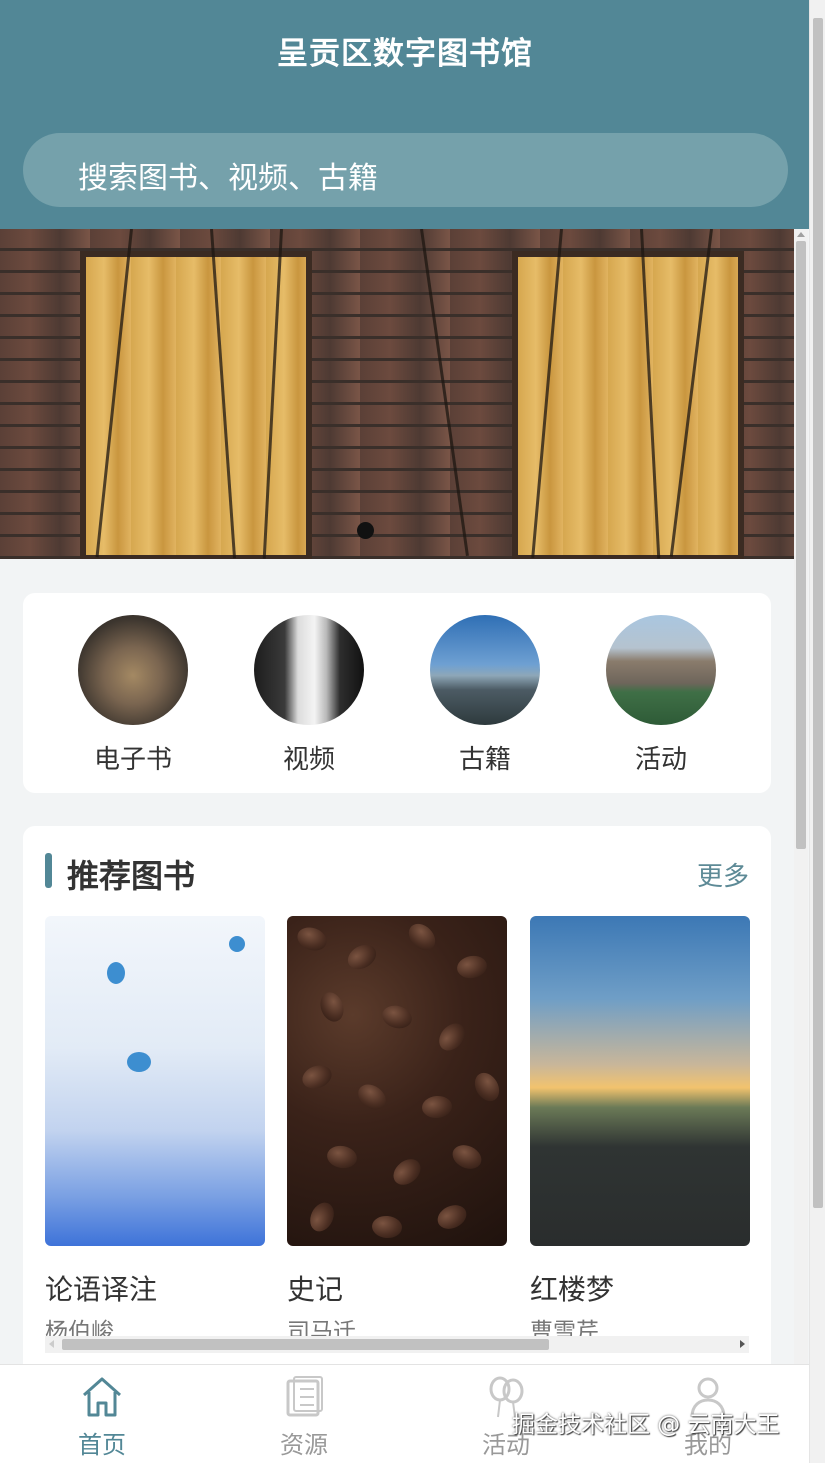 This screenshot has height=1463, width=825. I want to click on section-title: 推荐图书, so click(131, 876).